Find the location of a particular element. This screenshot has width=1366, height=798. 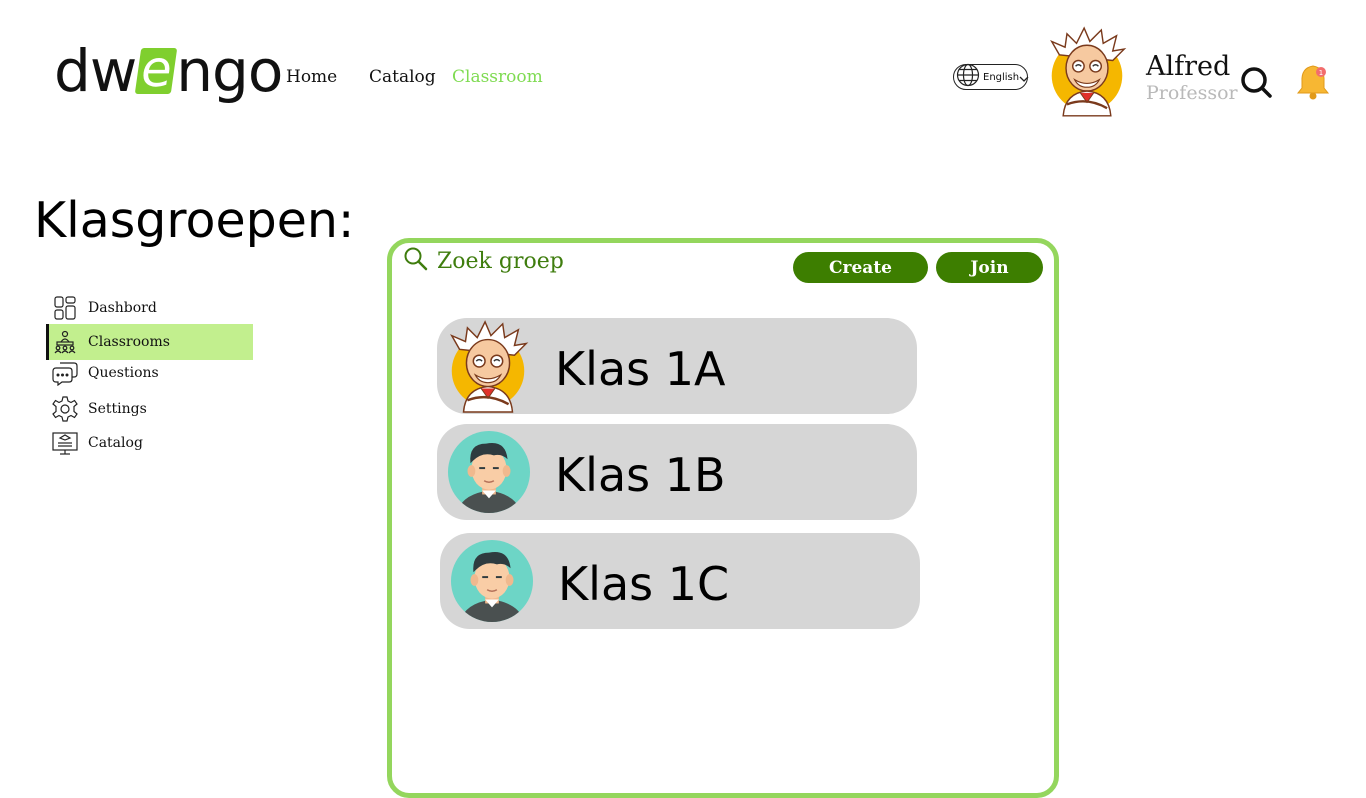

professor-avatar is located at coordinates (488, 366).